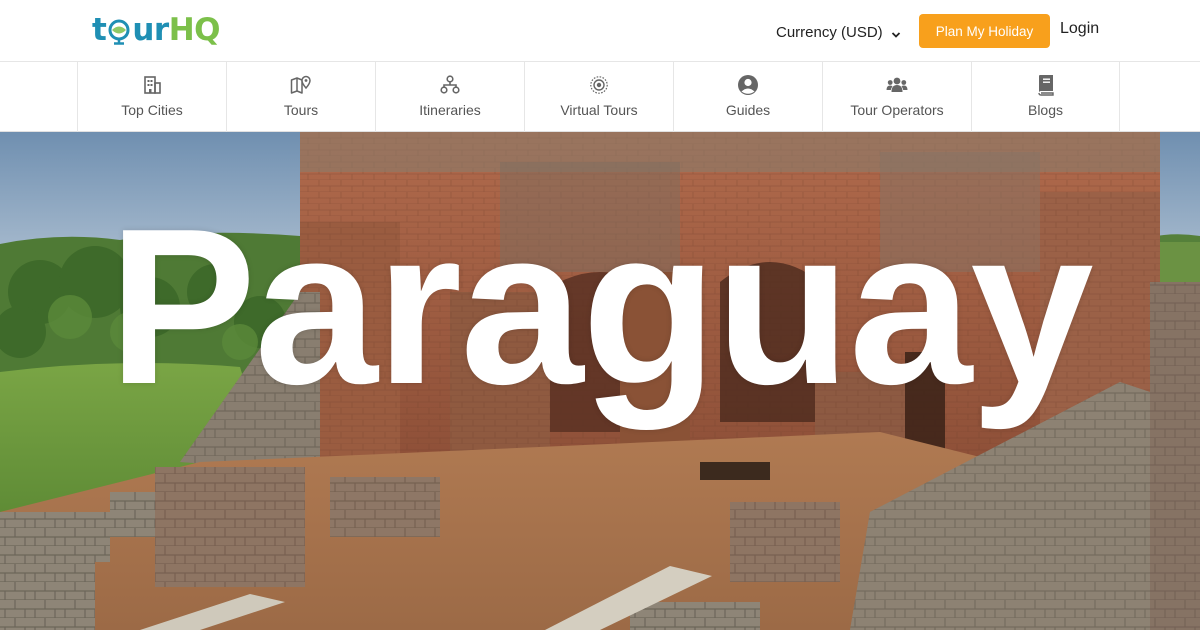  I want to click on currency-selector: Currency (USD), so click(838, 32).